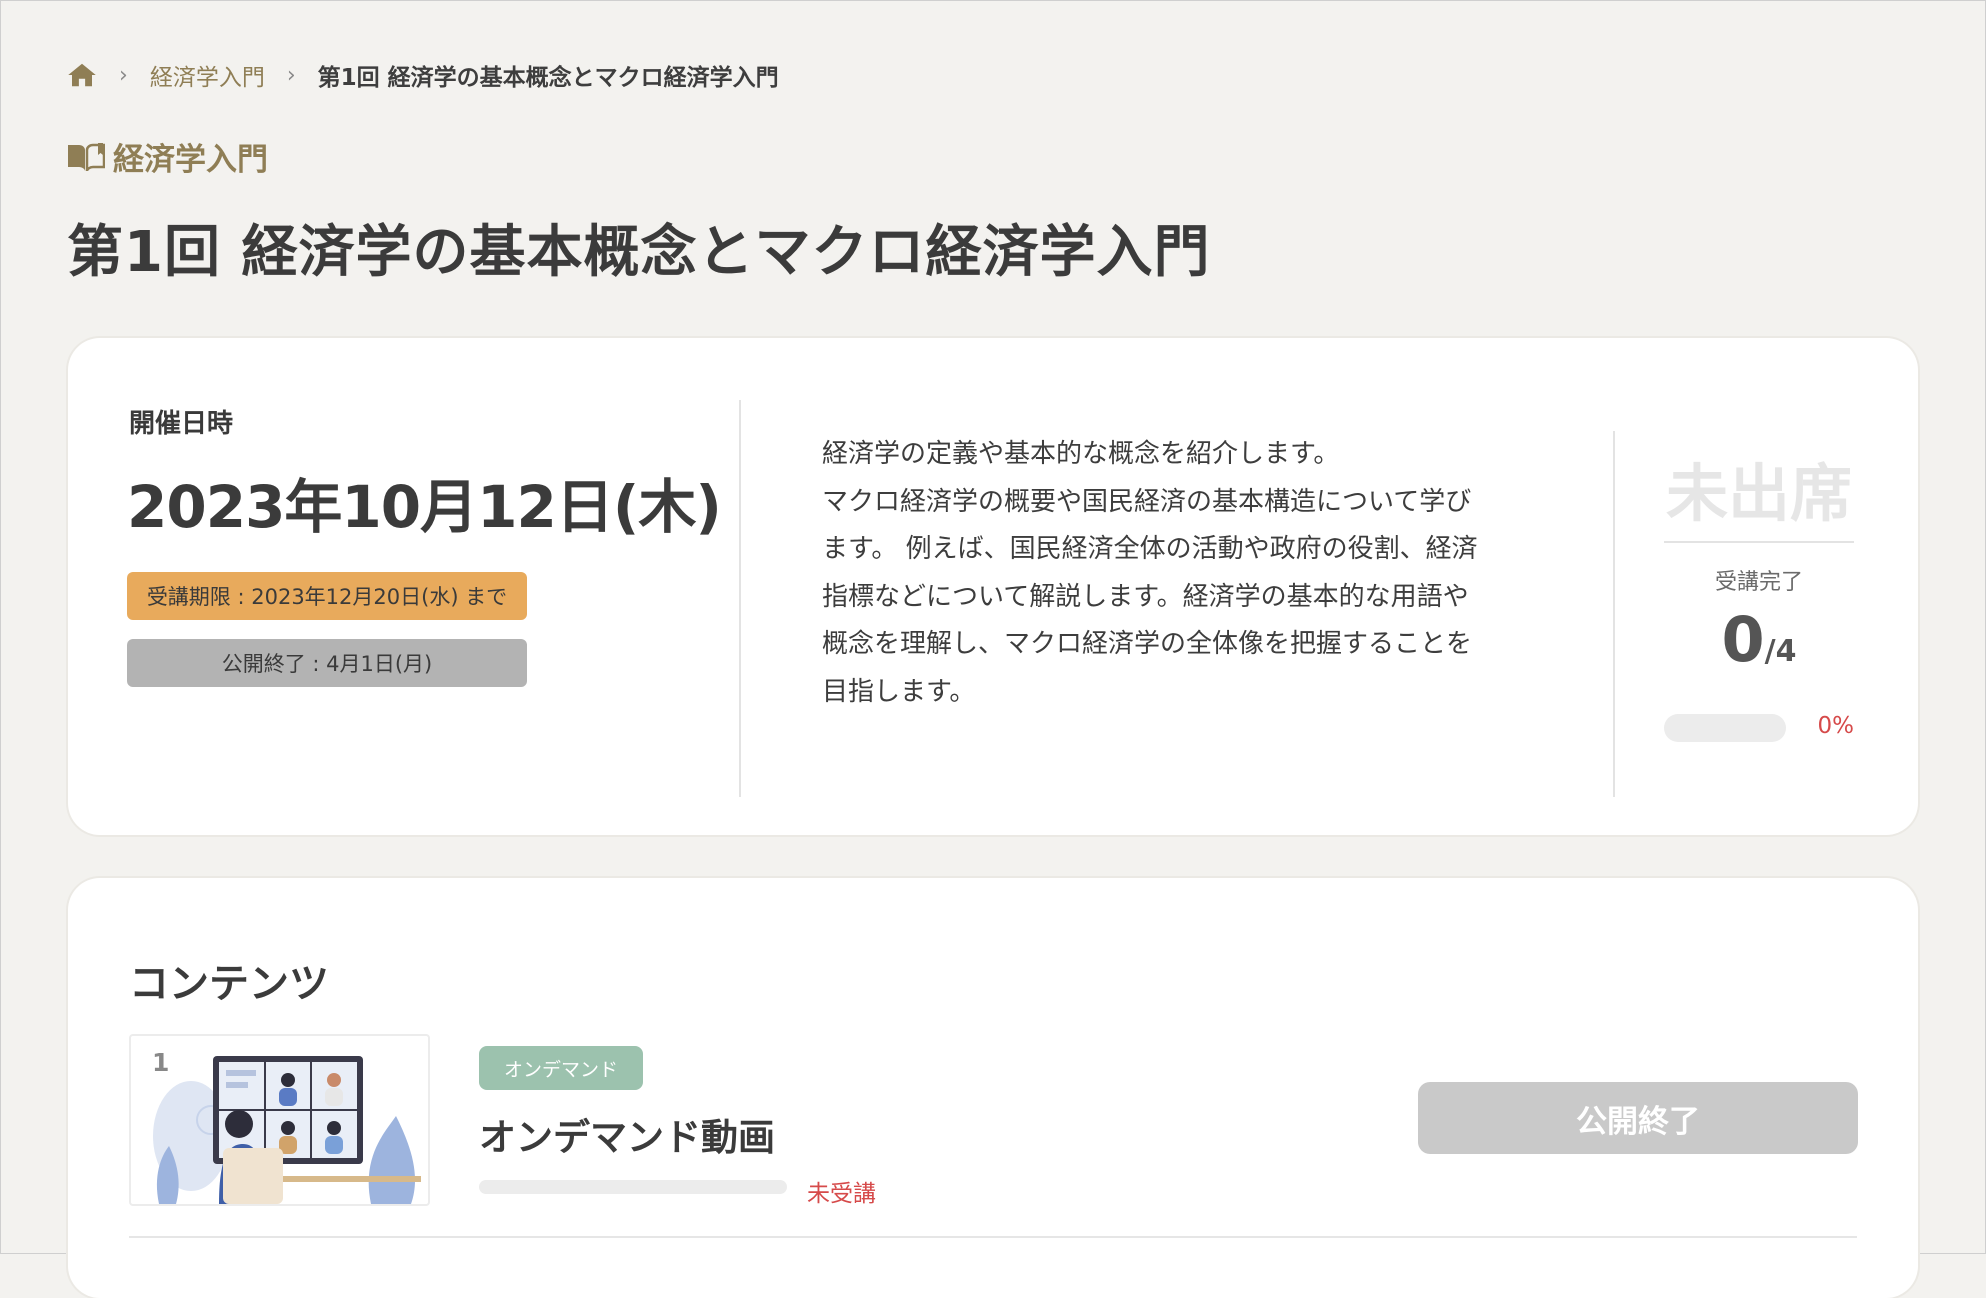 The image size is (1986, 1298). I want to click on page-title: 第1回 経済学の基本概念とマクロ経済学入門, so click(639, 252).